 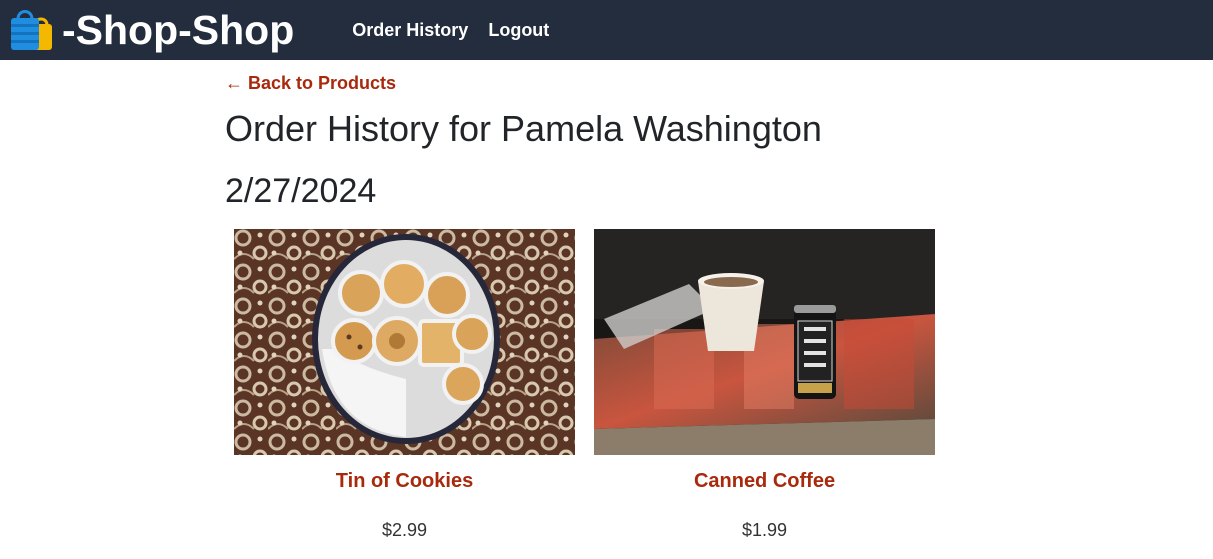 What do you see at coordinates (518, 30) in the screenshot?
I see `nav-logout-link: Logout` at bounding box center [518, 30].